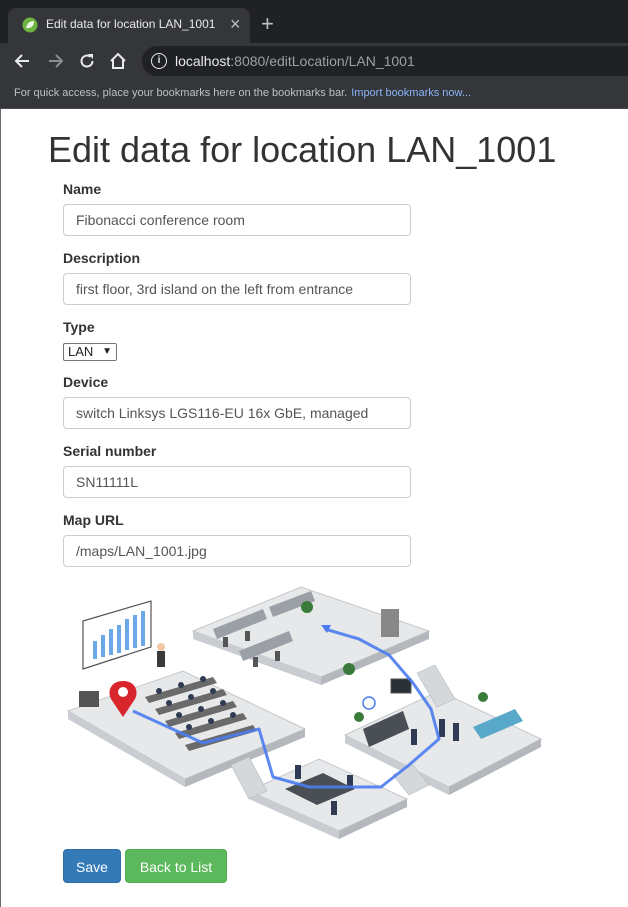  I want to click on reload-icon, so click(87, 61).